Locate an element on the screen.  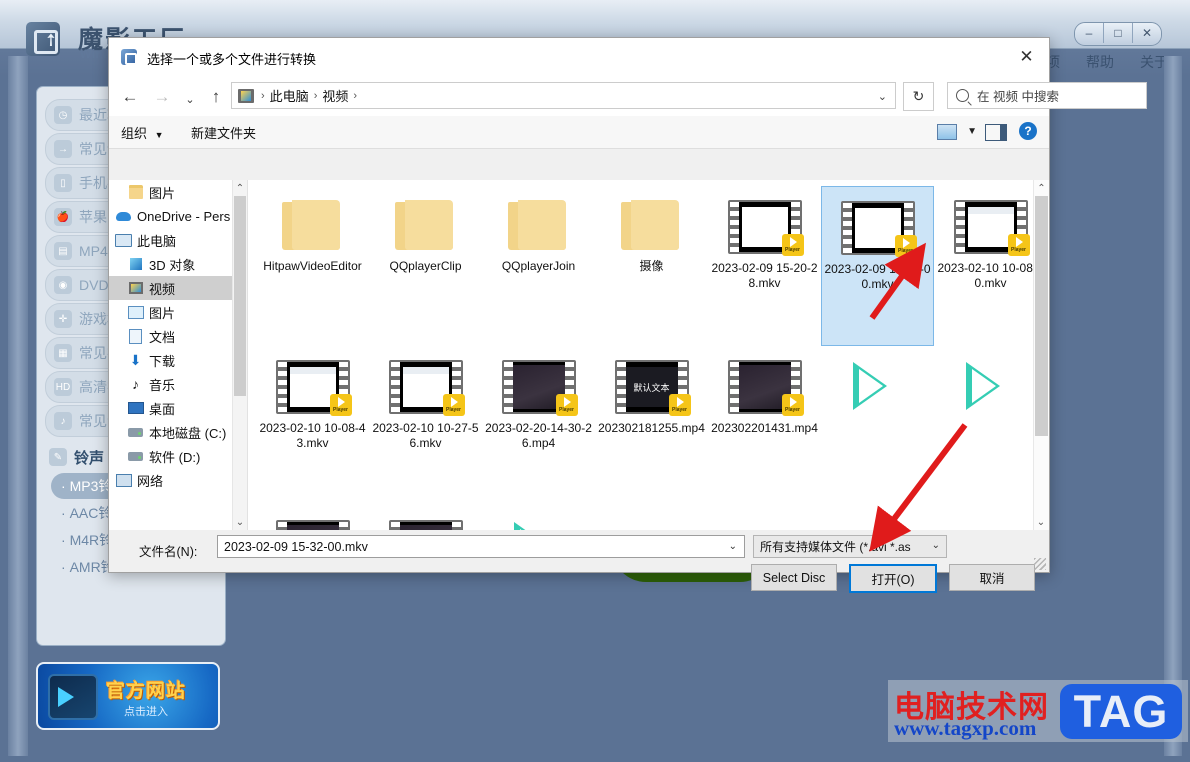
forward-button: → is located at coordinates (162, 97).